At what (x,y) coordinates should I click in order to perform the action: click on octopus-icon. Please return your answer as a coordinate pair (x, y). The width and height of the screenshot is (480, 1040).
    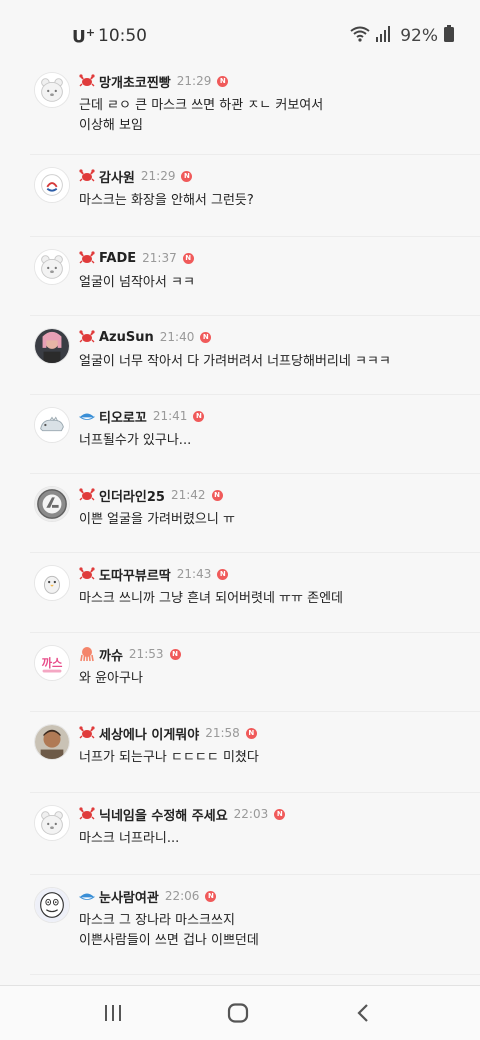
    Looking at the image, I should click on (87, 654).